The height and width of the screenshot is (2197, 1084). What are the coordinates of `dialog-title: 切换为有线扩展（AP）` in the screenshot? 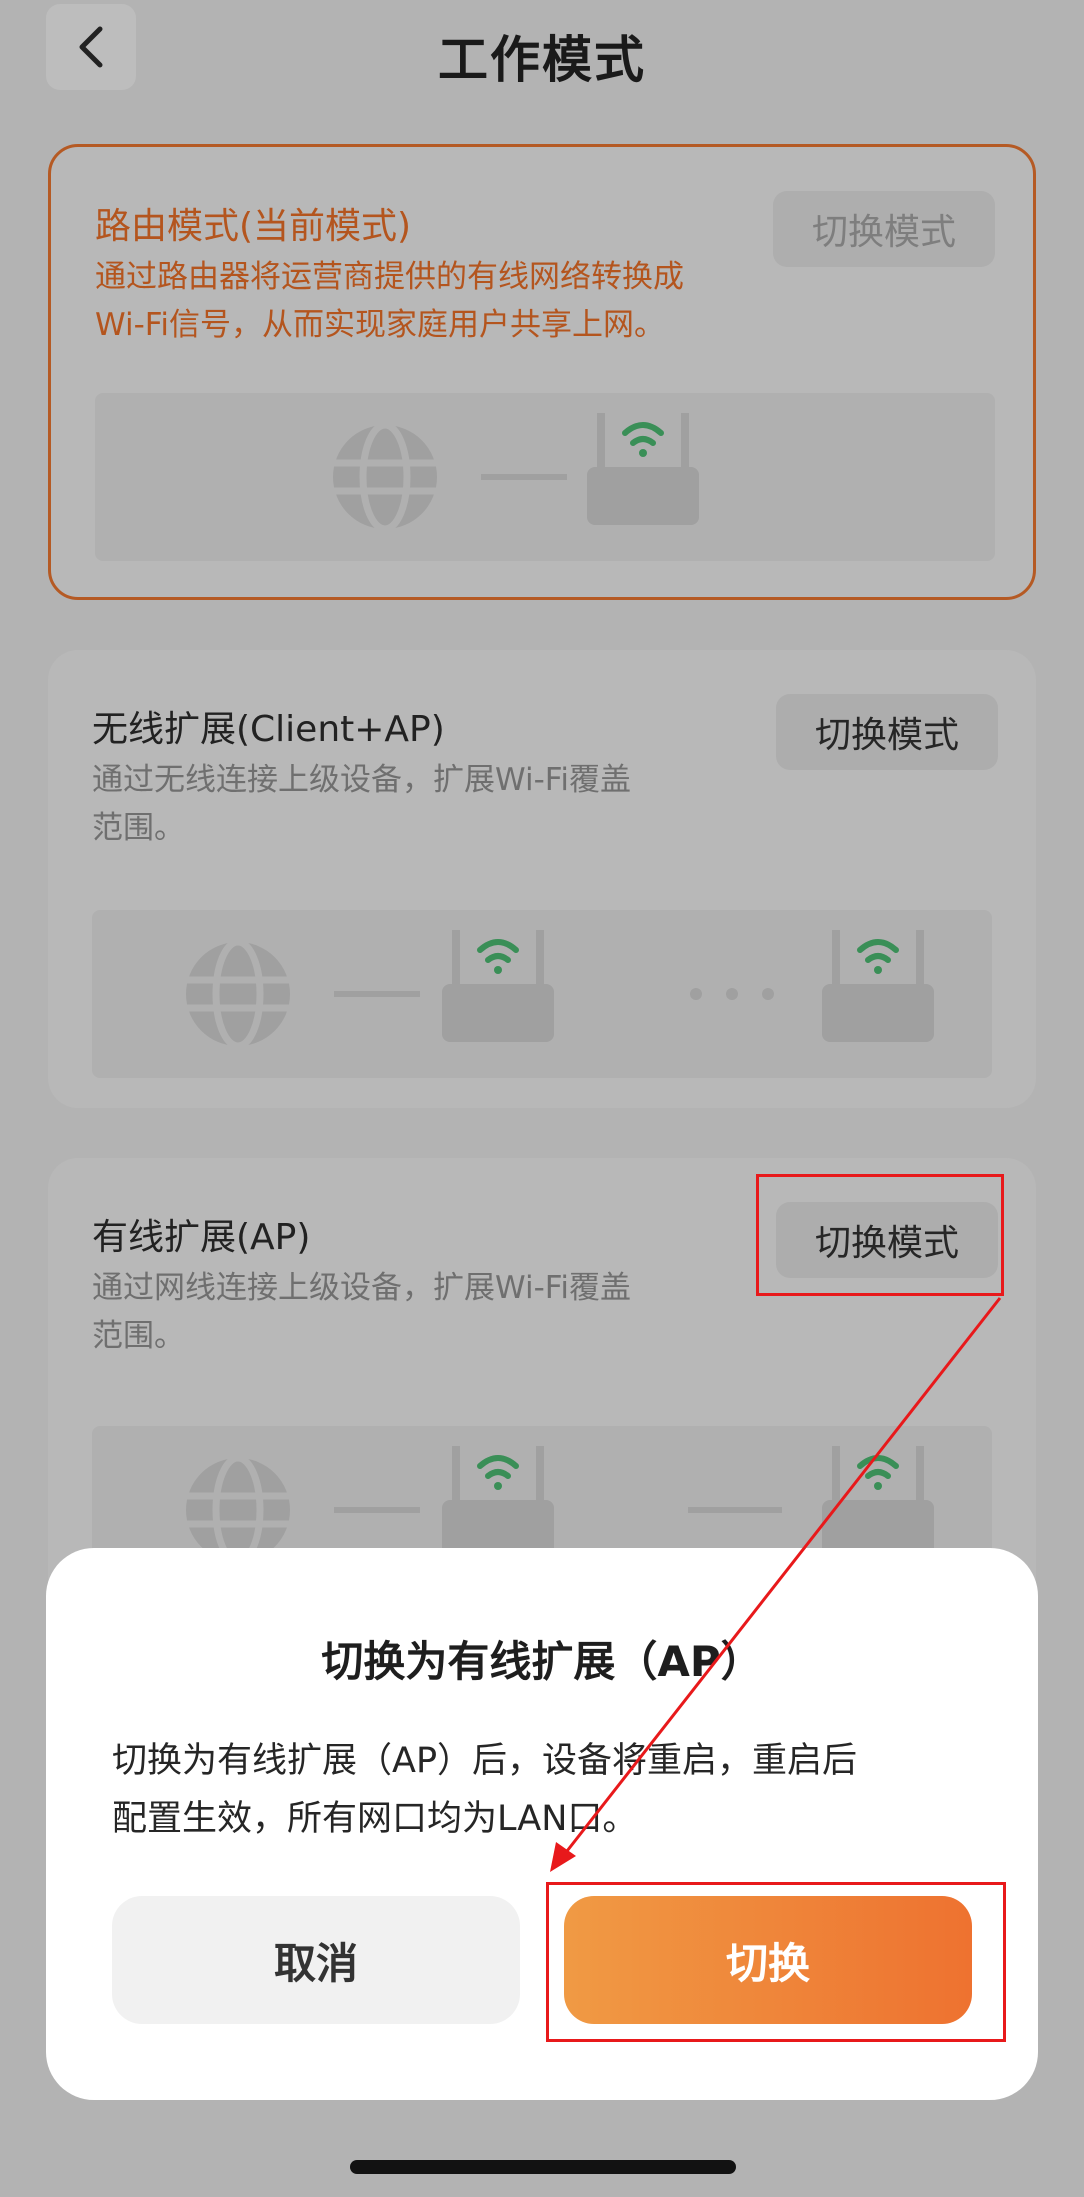 It's located at (542, 1661).